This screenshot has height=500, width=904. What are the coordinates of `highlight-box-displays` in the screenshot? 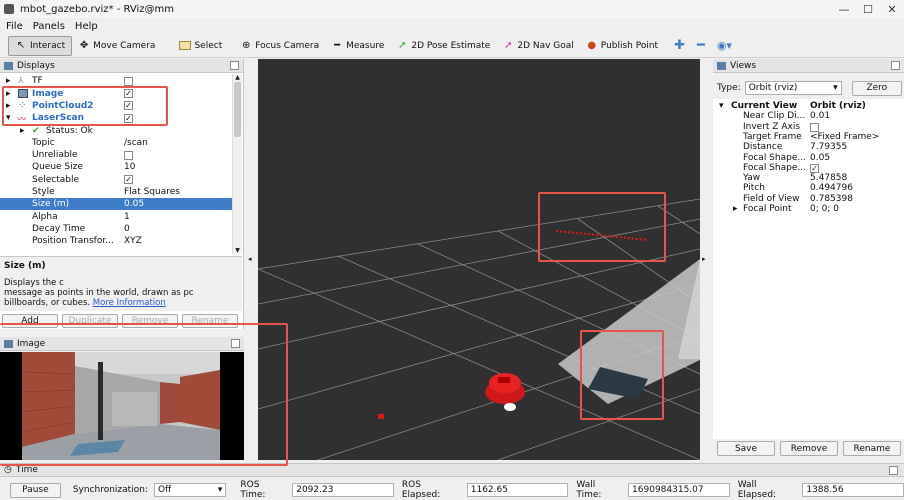 It's located at (85, 106).